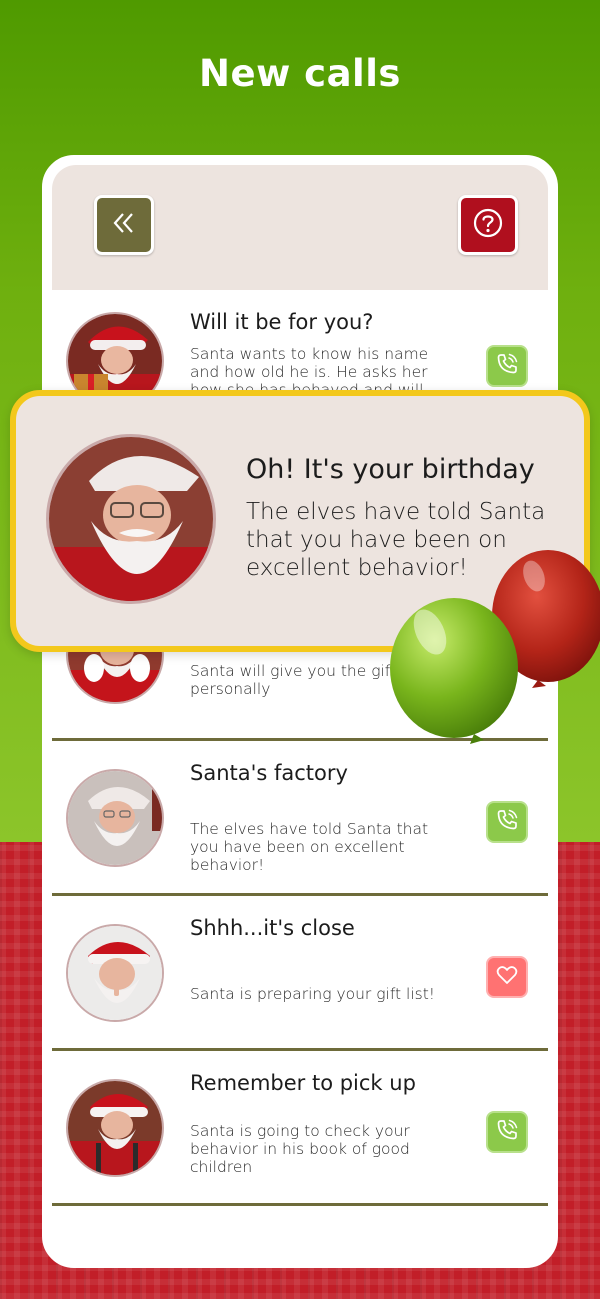 The height and width of the screenshot is (1299, 600). What do you see at coordinates (282, 322) in the screenshot?
I see `call-title: Will it be for you?` at bounding box center [282, 322].